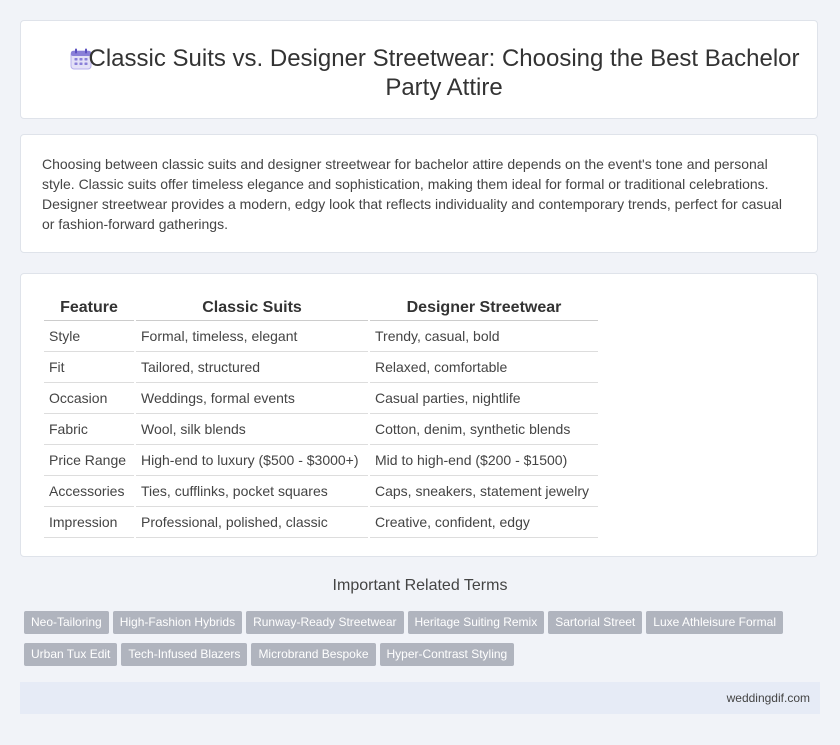 Image resolution: width=840 pixels, height=745 pixels. I want to click on tag-tech-infused-blazers: Tech-Infused Blazers, so click(184, 654).